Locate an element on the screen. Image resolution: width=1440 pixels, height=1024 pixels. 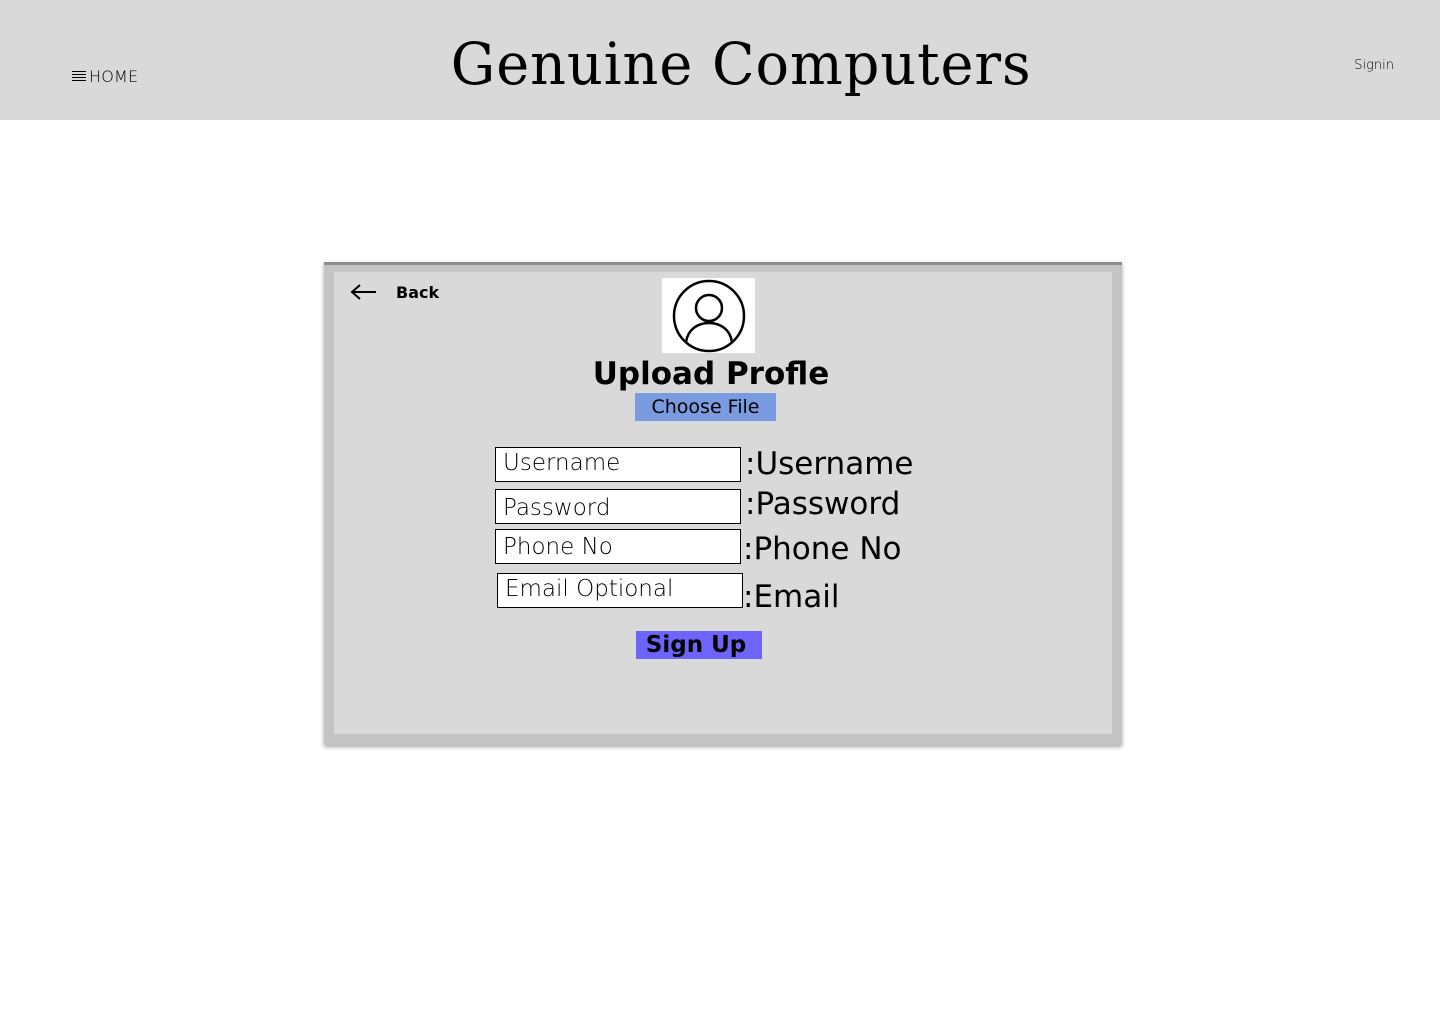
home-menu-button: HOME is located at coordinates (105, 76).